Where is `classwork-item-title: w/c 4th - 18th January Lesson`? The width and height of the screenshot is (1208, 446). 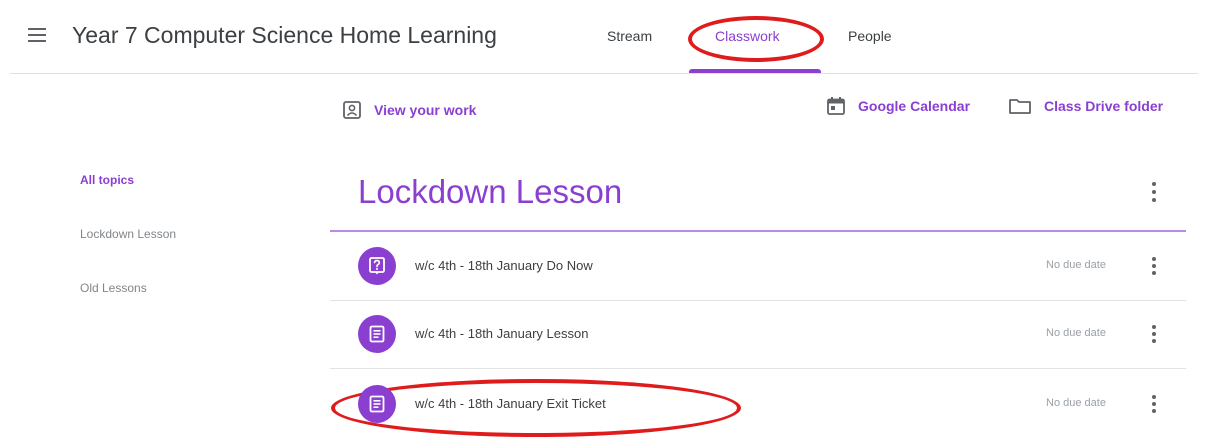
classwork-item-title: w/c 4th - 18th January Lesson is located at coordinates (502, 333).